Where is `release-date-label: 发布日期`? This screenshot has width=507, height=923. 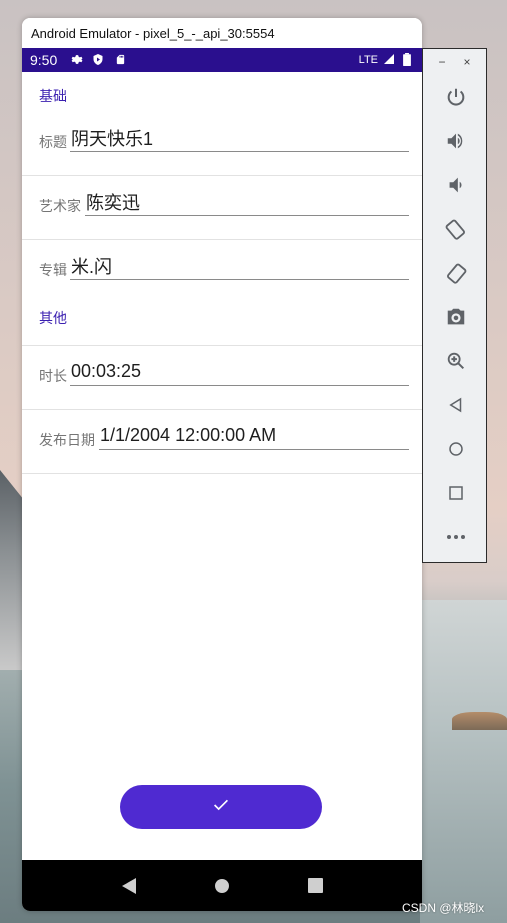
release-date-label: 发布日期 is located at coordinates (67, 440).